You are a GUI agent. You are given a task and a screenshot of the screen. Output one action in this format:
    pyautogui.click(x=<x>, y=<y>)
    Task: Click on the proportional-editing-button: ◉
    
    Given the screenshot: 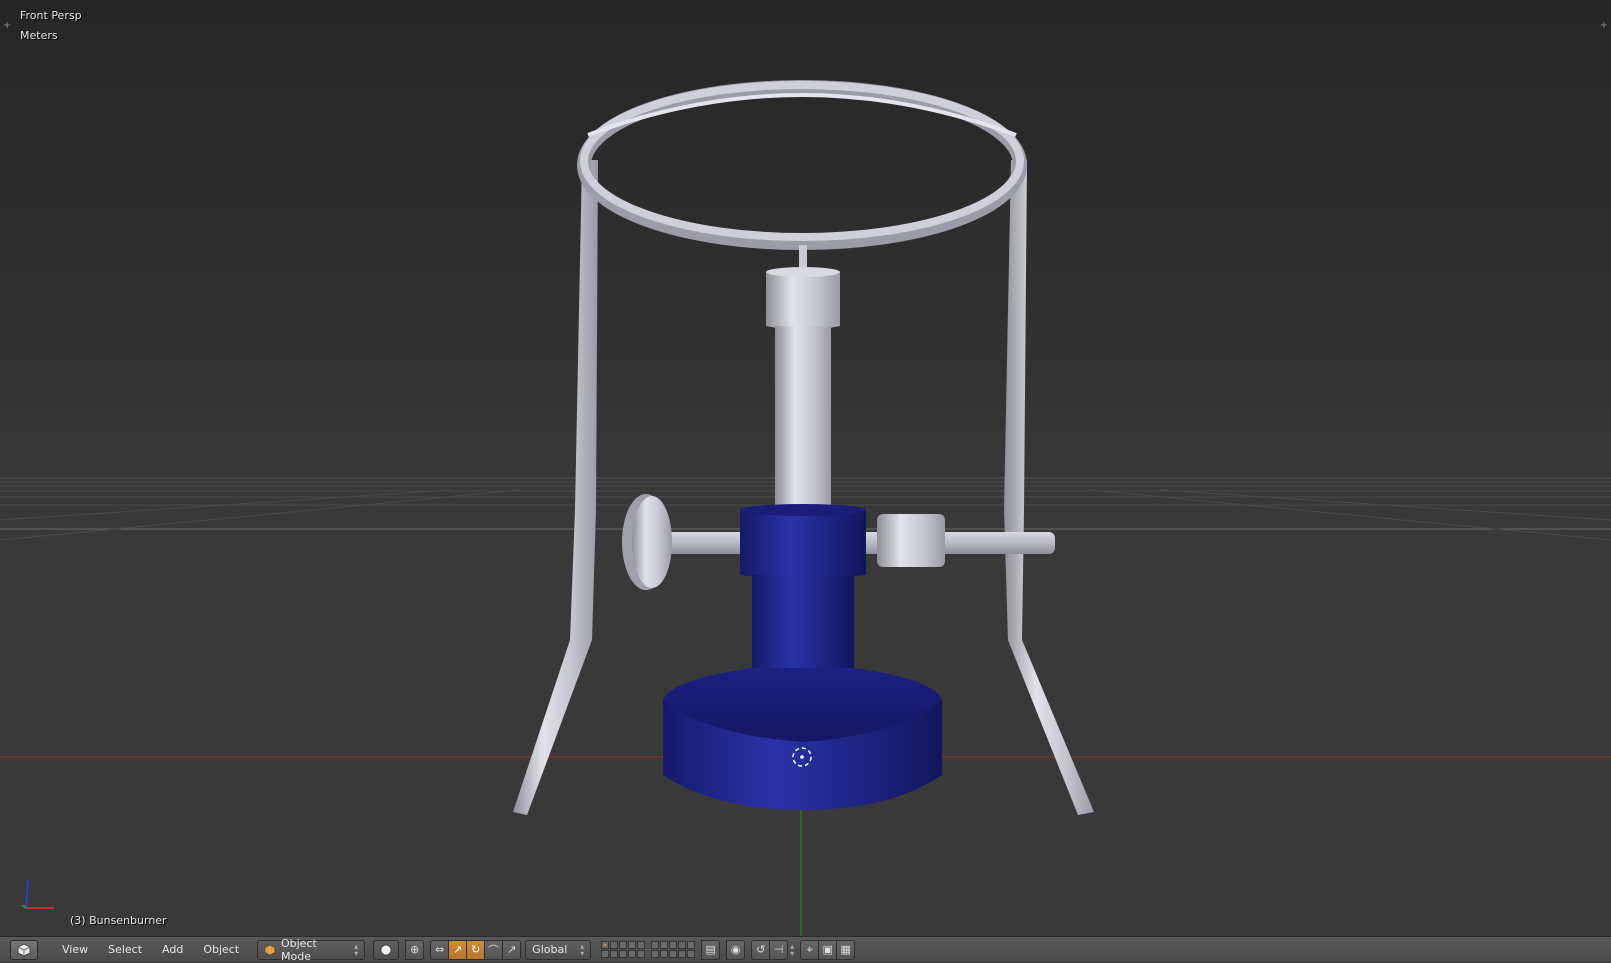 What is the action you would take?
    pyautogui.click(x=736, y=949)
    